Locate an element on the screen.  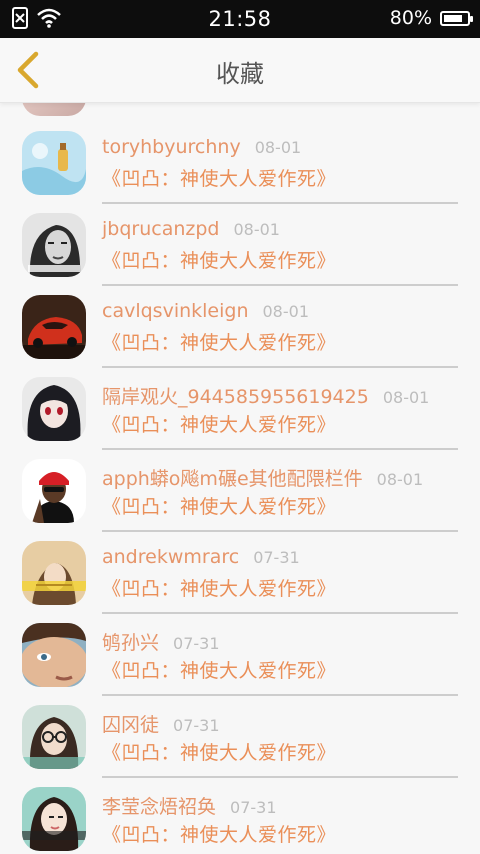
list-item: jbqrucanzpd 08-01 《凹凸：神使大人爱作死》 is located at coordinates (240, 249).